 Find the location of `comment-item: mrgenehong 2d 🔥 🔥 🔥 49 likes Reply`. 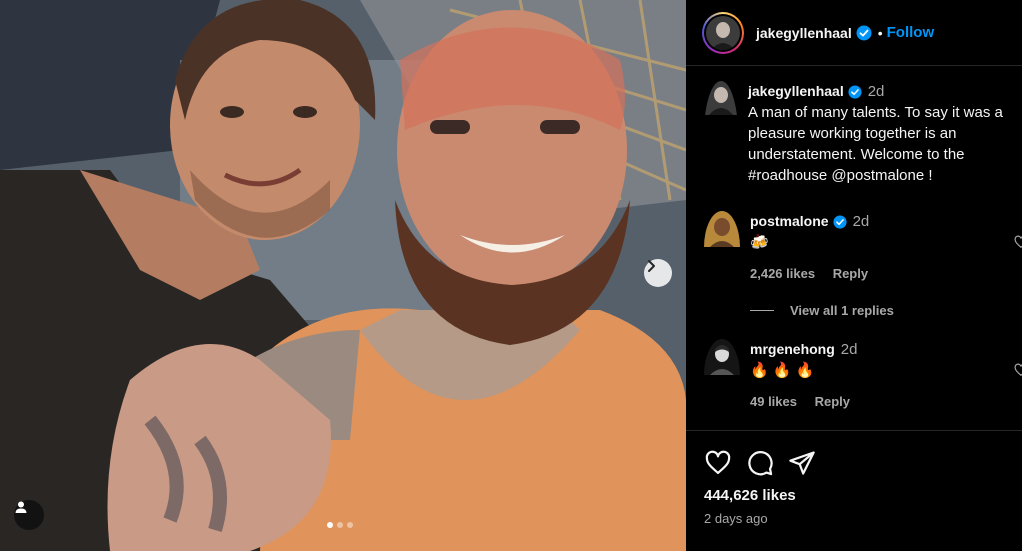

comment-item: mrgenehong 2d 🔥 🔥 🔥 49 likes Reply is located at coordinates (784, 375).